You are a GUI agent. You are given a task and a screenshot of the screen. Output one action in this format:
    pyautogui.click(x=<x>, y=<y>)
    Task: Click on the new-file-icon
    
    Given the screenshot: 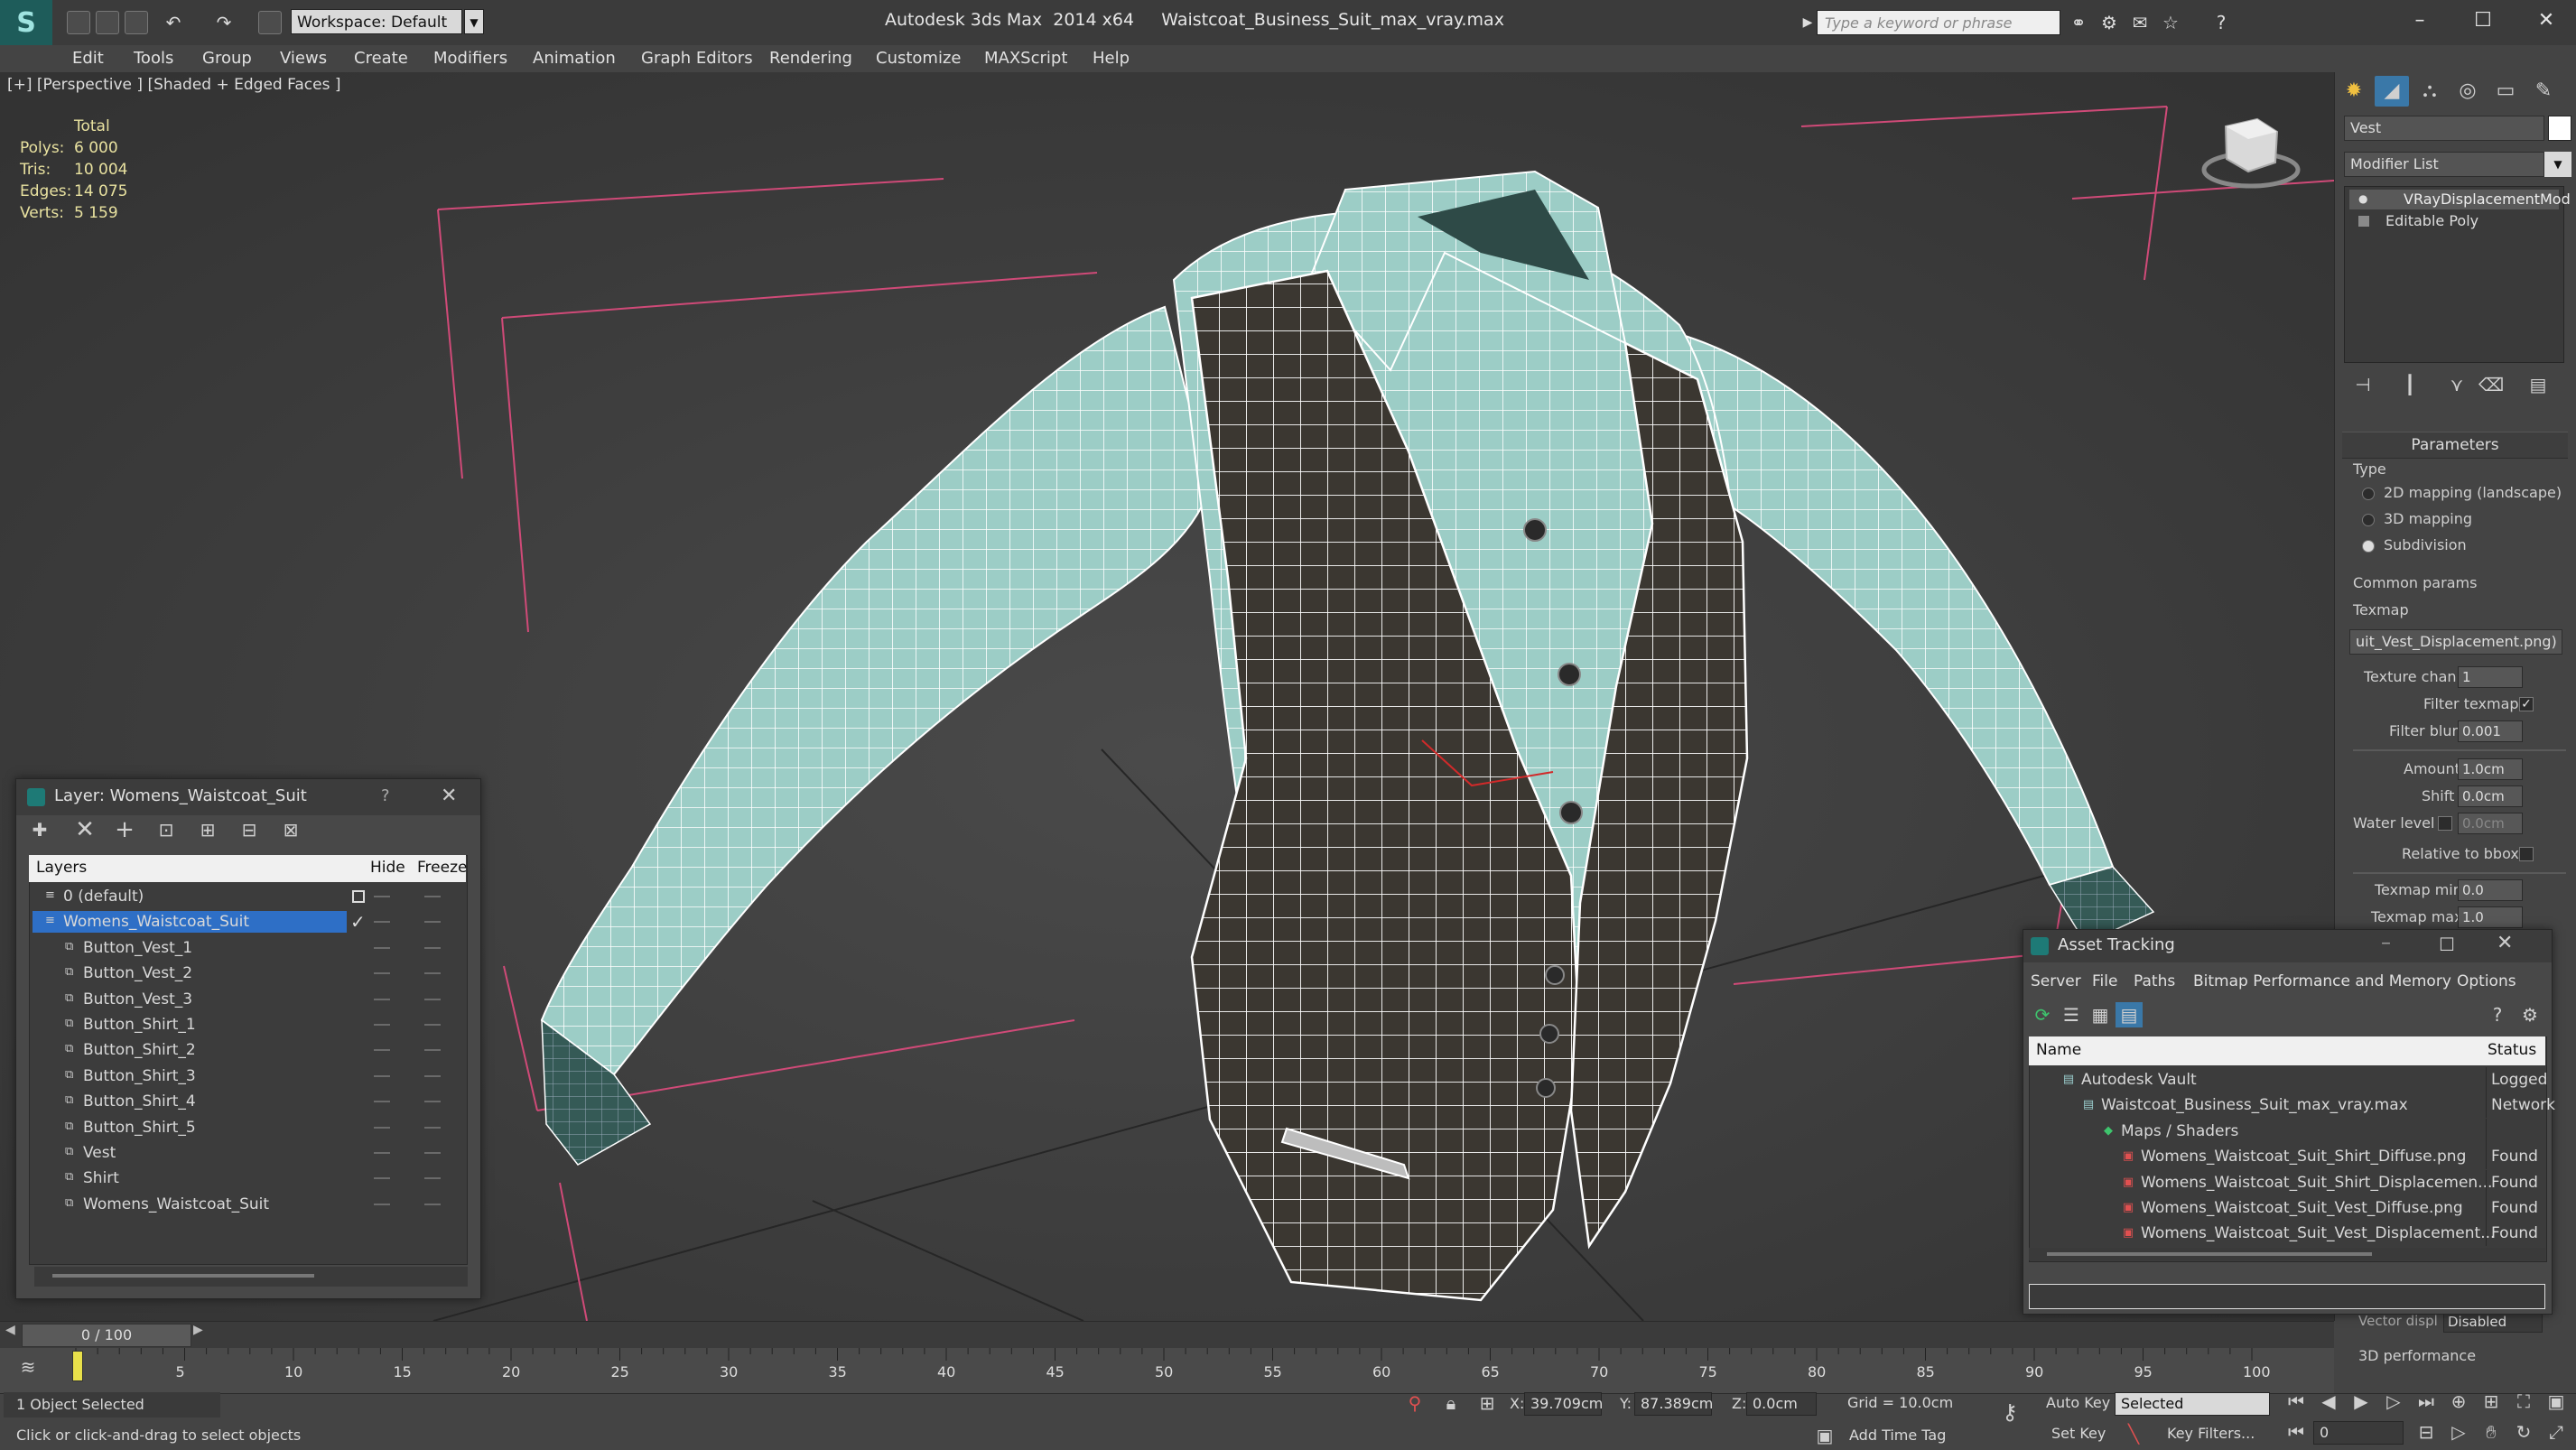 What is the action you would take?
    pyautogui.click(x=78, y=22)
    